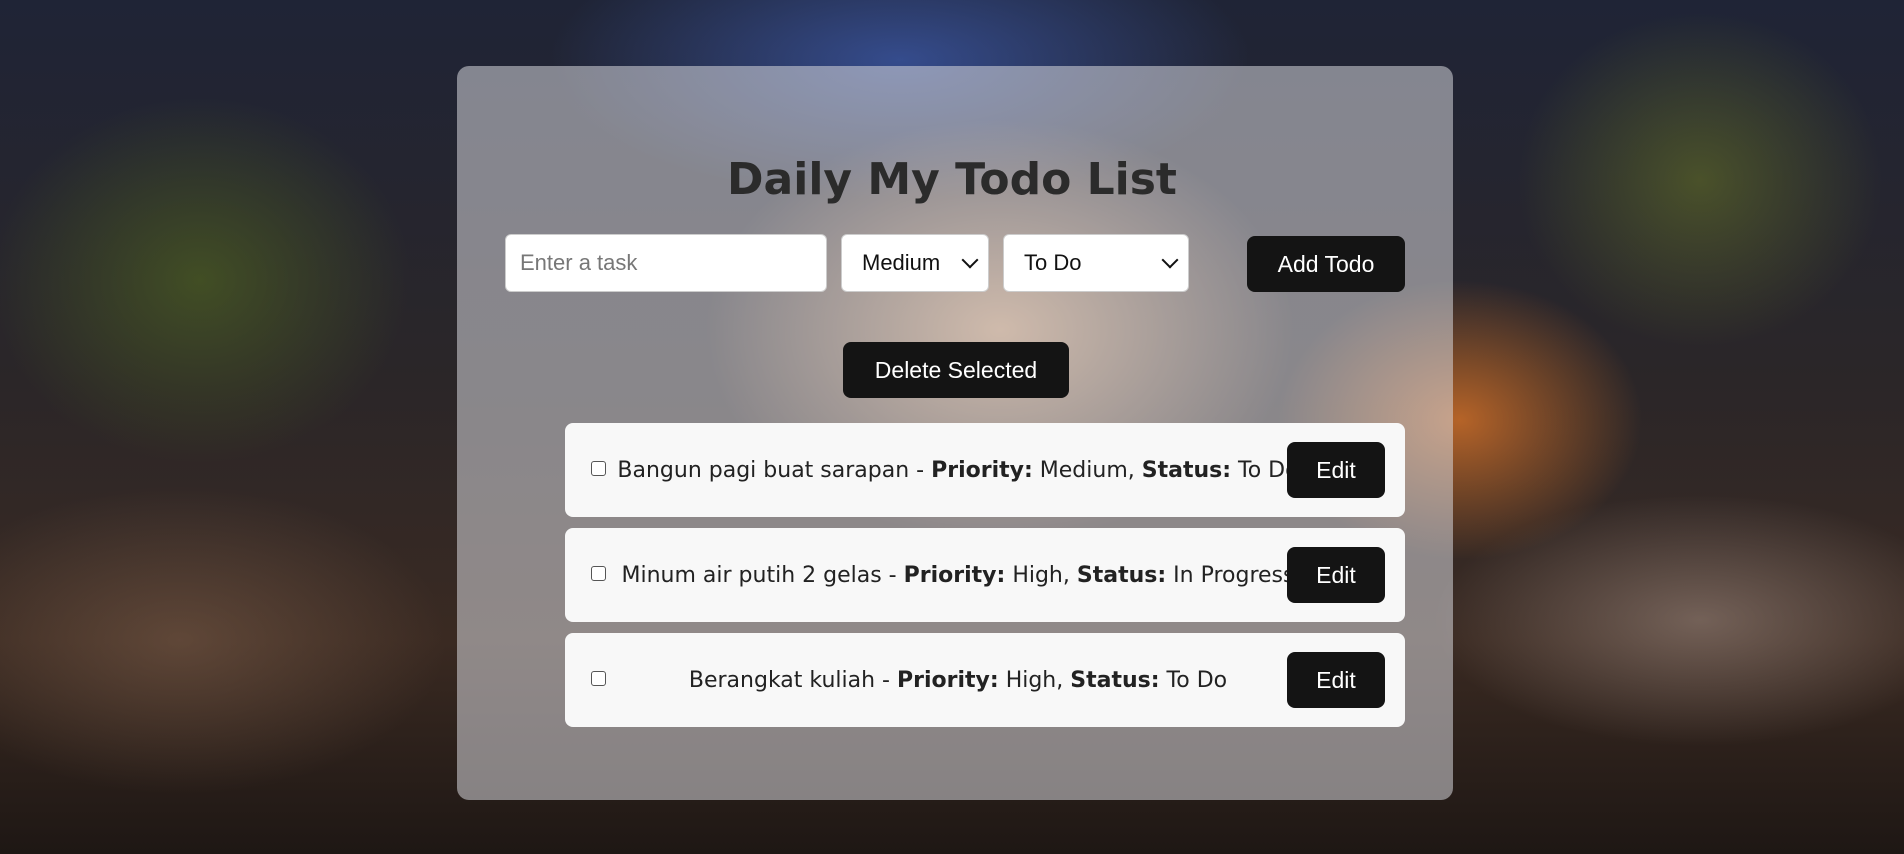  What do you see at coordinates (1197, 680) in the screenshot?
I see `todo-status: To Do` at bounding box center [1197, 680].